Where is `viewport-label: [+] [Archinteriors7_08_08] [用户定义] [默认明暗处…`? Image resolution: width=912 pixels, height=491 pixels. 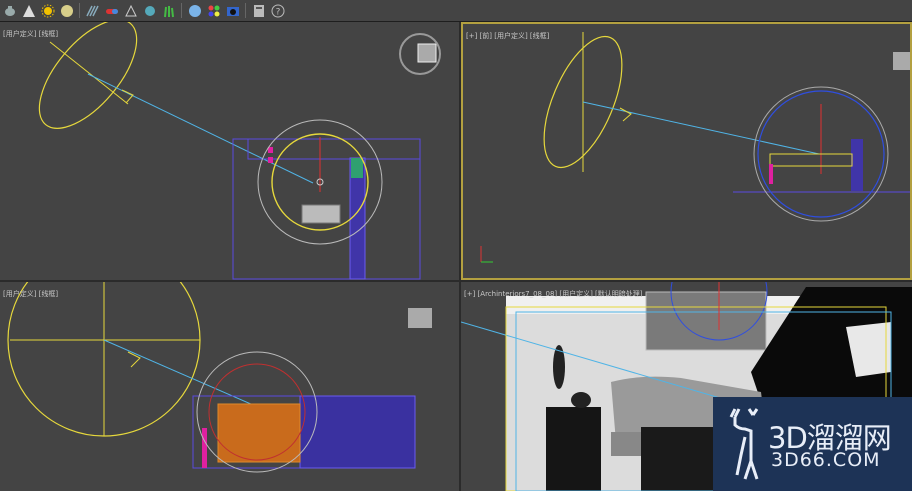 viewport-label: [+] [Archinteriors7_08_08] [用户定义] [默认明暗处… is located at coordinates (553, 294).